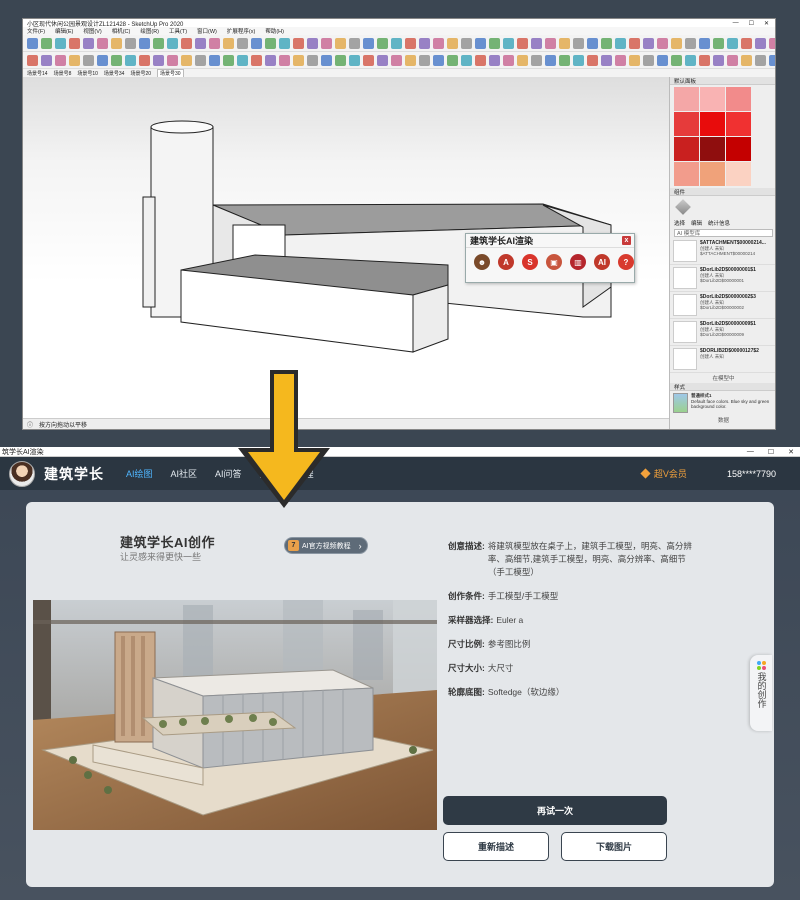 The height and width of the screenshot is (900, 800). I want to click on ai-chat-icon: AI, so click(602, 262).